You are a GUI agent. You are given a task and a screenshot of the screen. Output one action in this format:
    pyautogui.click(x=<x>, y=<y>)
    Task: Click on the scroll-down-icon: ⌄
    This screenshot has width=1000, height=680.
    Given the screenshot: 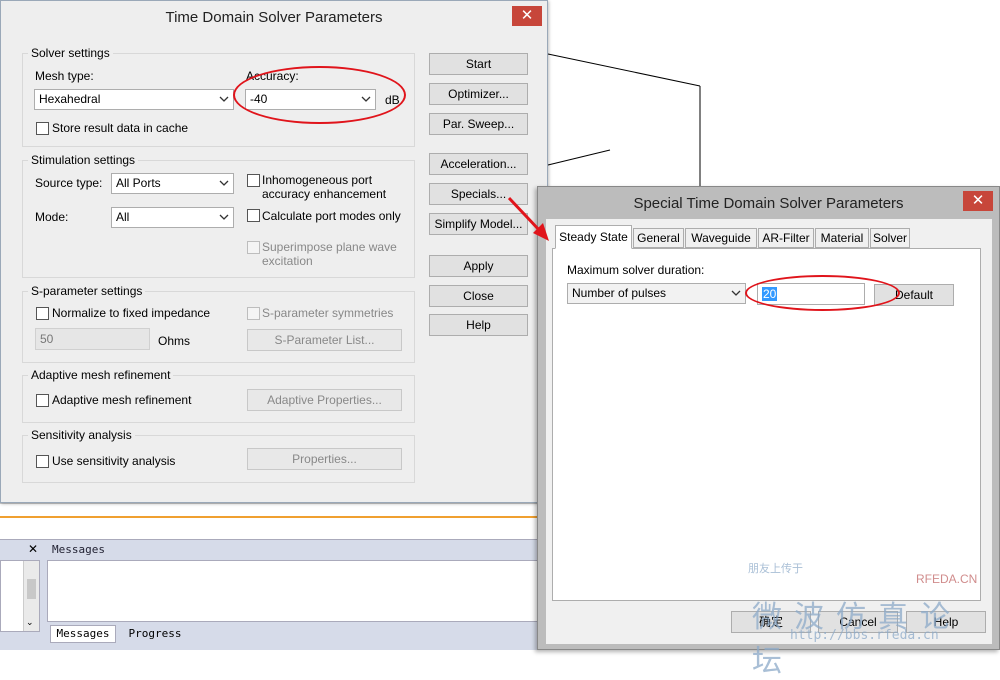 What is the action you would take?
    pyautogui.click(x=30, y=622)
    